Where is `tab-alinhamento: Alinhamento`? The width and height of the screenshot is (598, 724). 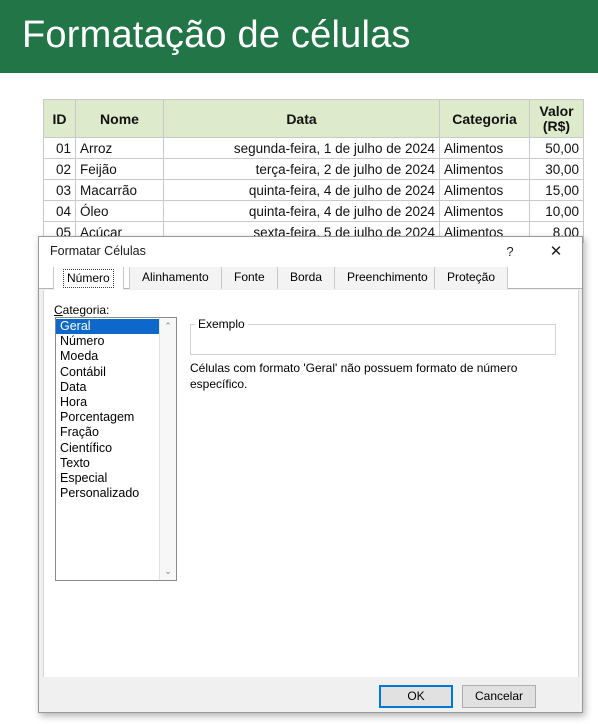
tab-alinhamento: Alinhamento is located at coordinates (175, 278).